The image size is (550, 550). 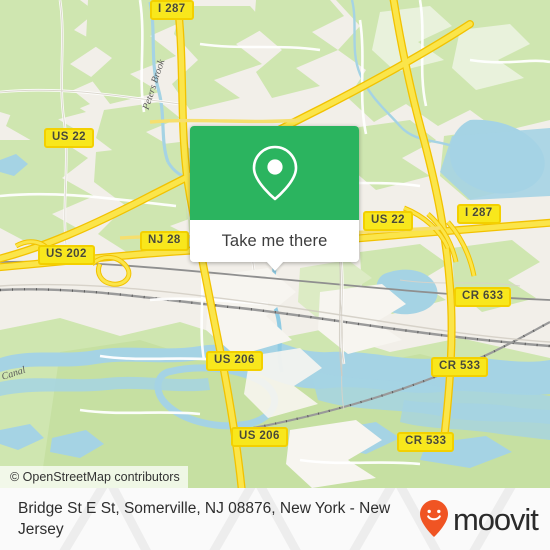 What do you see at coordinates (69, 138) in the screenshot?
I see `shield-us-22-west: US 22` at bounding box center [69, 138].